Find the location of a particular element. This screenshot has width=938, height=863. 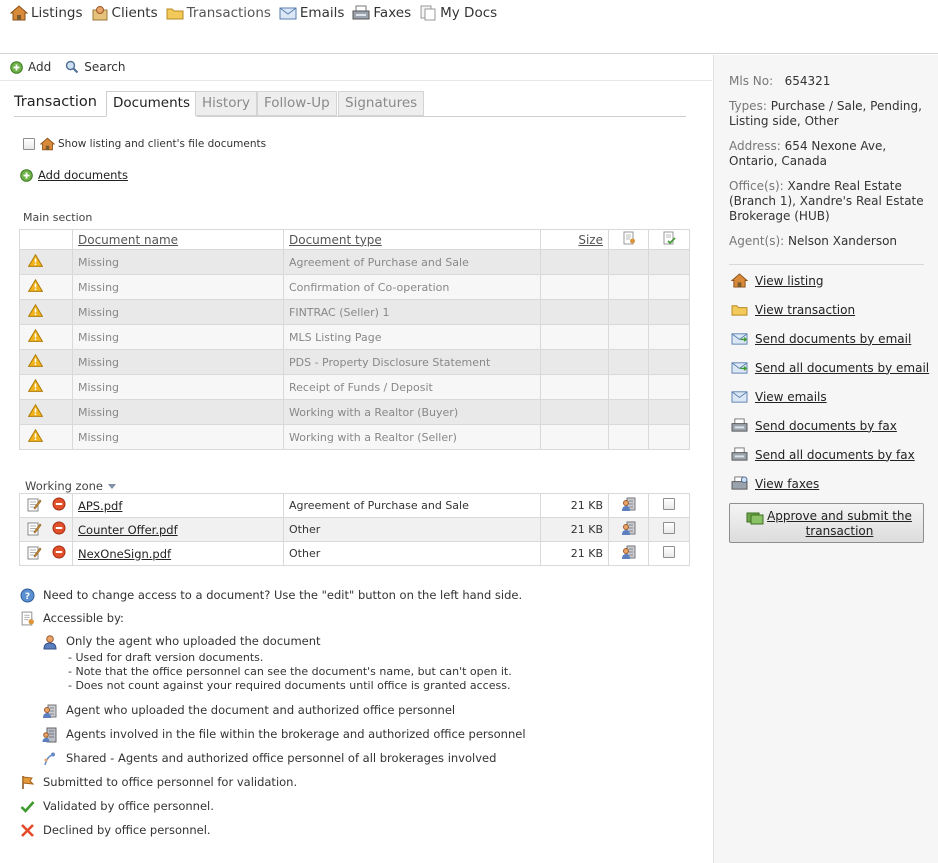

add-documents-label: Add documents is located at coordinates (83, 175).